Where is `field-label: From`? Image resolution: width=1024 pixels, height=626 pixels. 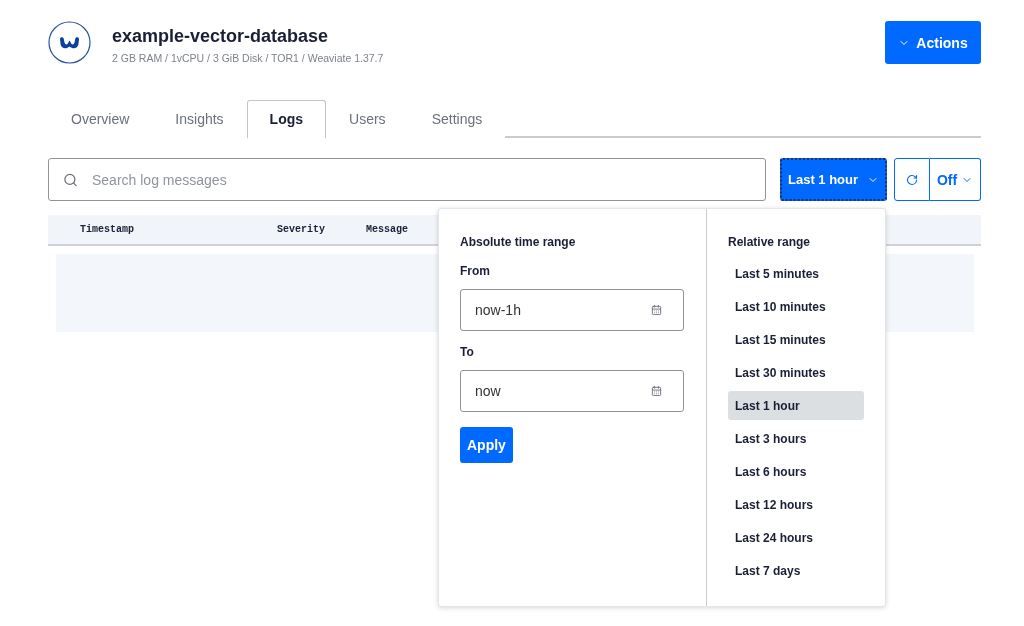
field-label: From is located at coordinates (475, 271).